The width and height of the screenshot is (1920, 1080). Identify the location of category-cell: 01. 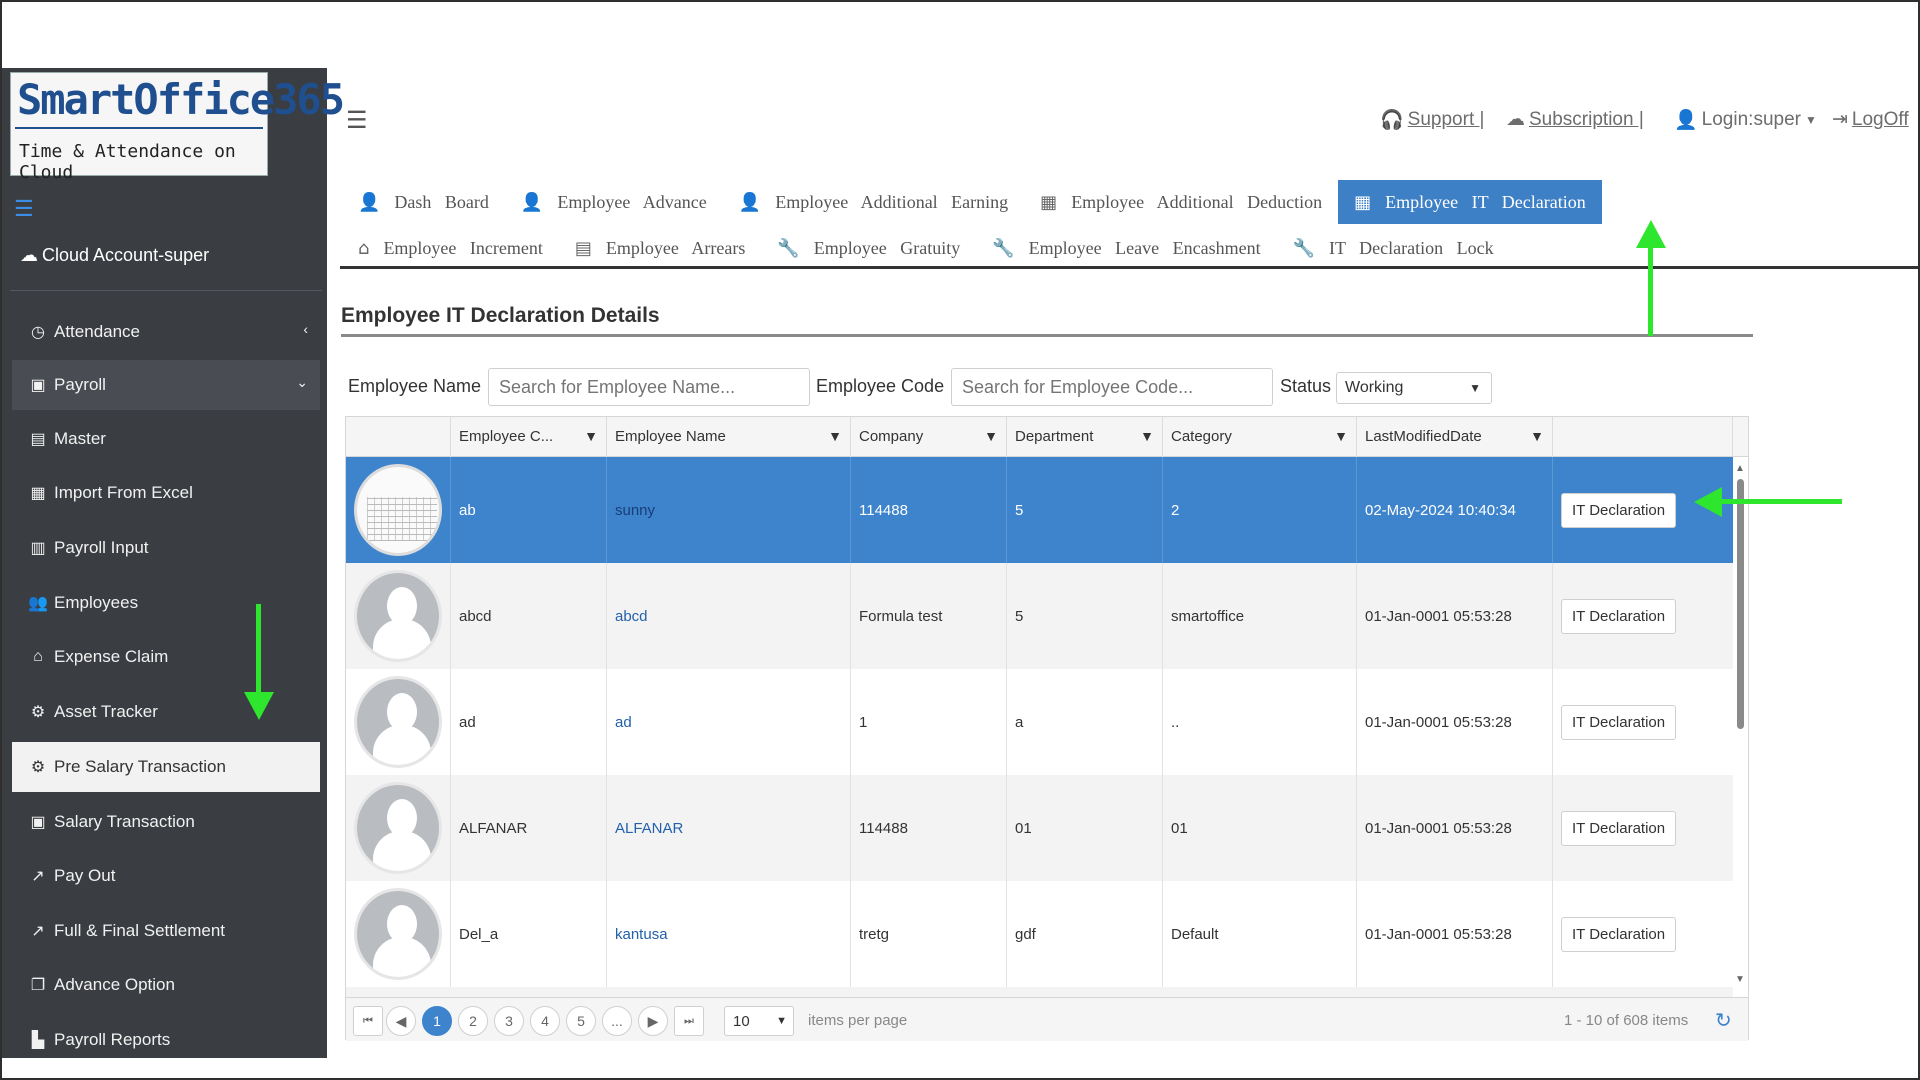
(1260, 828).